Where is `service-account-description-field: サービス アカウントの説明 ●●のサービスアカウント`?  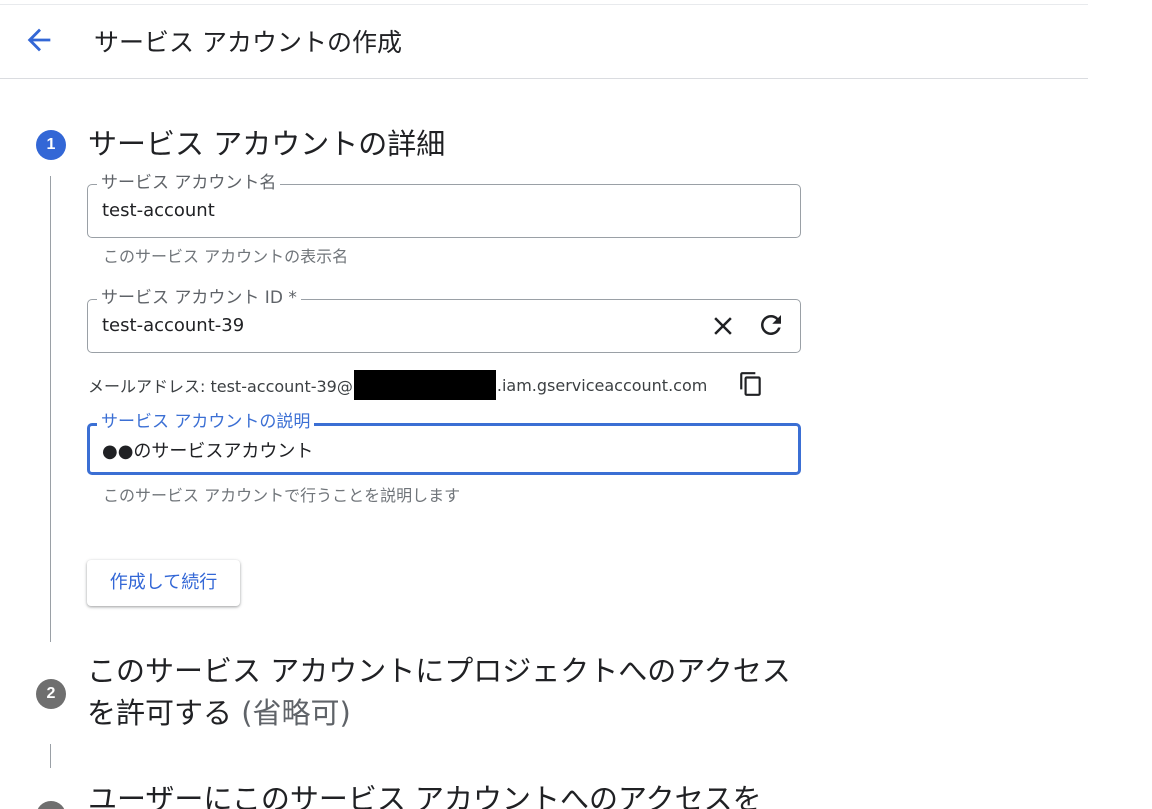 service-account-description-field: サービス アカウントの説明 ●●のサービスアカウント is located at coordinates (444, 443).